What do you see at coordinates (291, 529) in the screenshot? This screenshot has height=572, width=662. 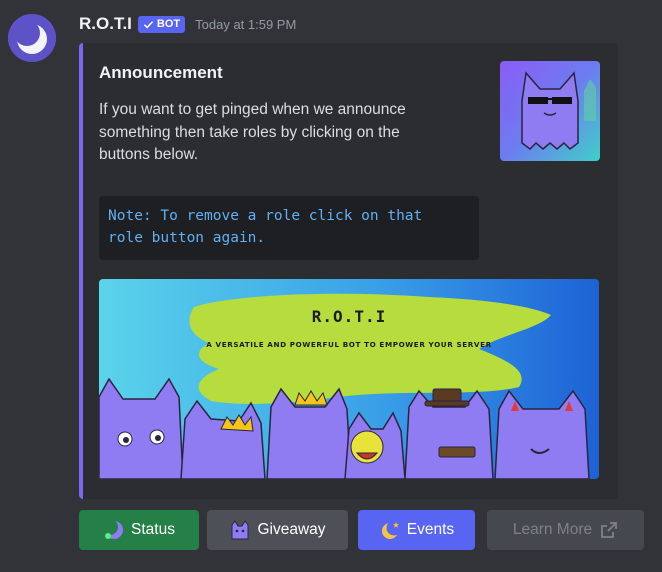 I see `giveaway-button-label: Giveaway` at bounding box center [291, 529].